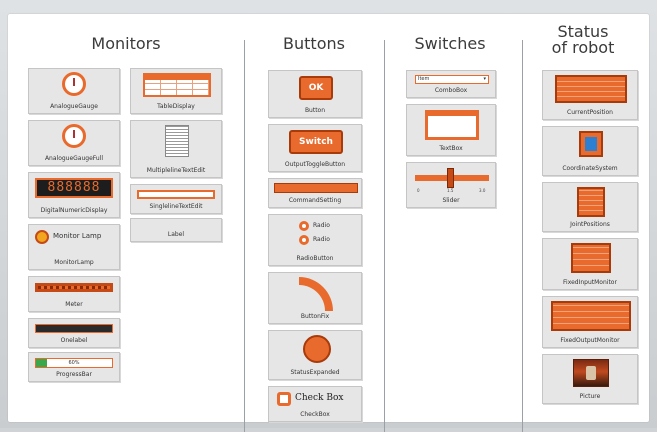  I want to click on singleline-text-edit-widget: SinglelineTextEdit, so click(176, 199).